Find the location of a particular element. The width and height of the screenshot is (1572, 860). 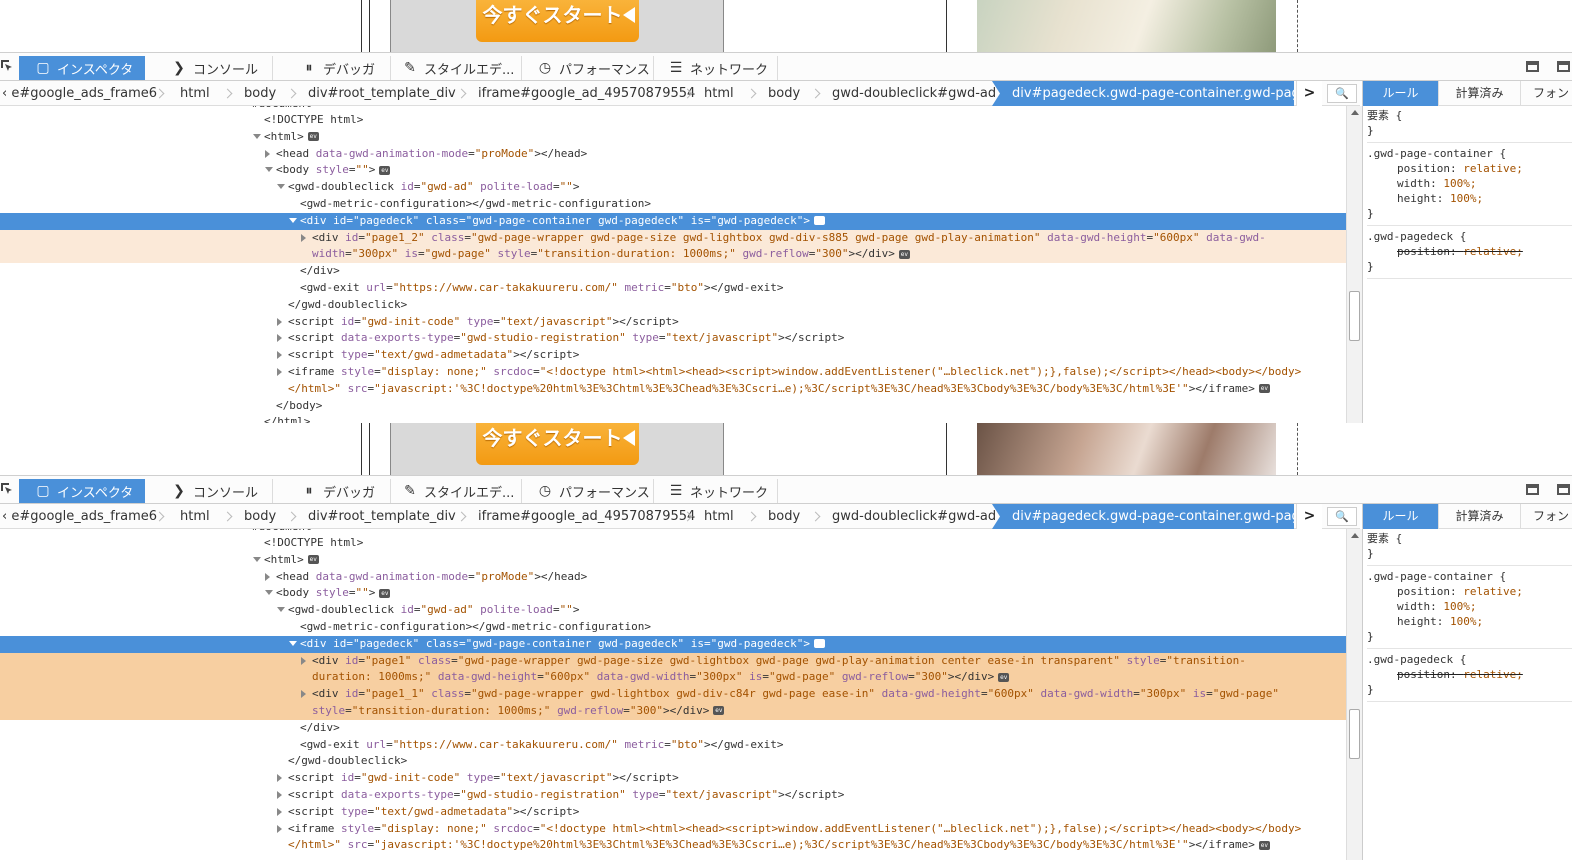

tab-network: ☰ ネットワーク is located at coordinates (715, 68).